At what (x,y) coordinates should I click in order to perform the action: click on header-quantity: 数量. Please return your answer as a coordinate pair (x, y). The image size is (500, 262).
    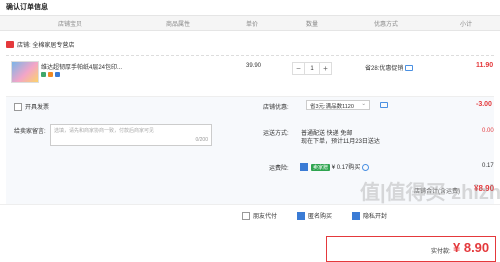
    Looking at the image, I should click on (312, 25).